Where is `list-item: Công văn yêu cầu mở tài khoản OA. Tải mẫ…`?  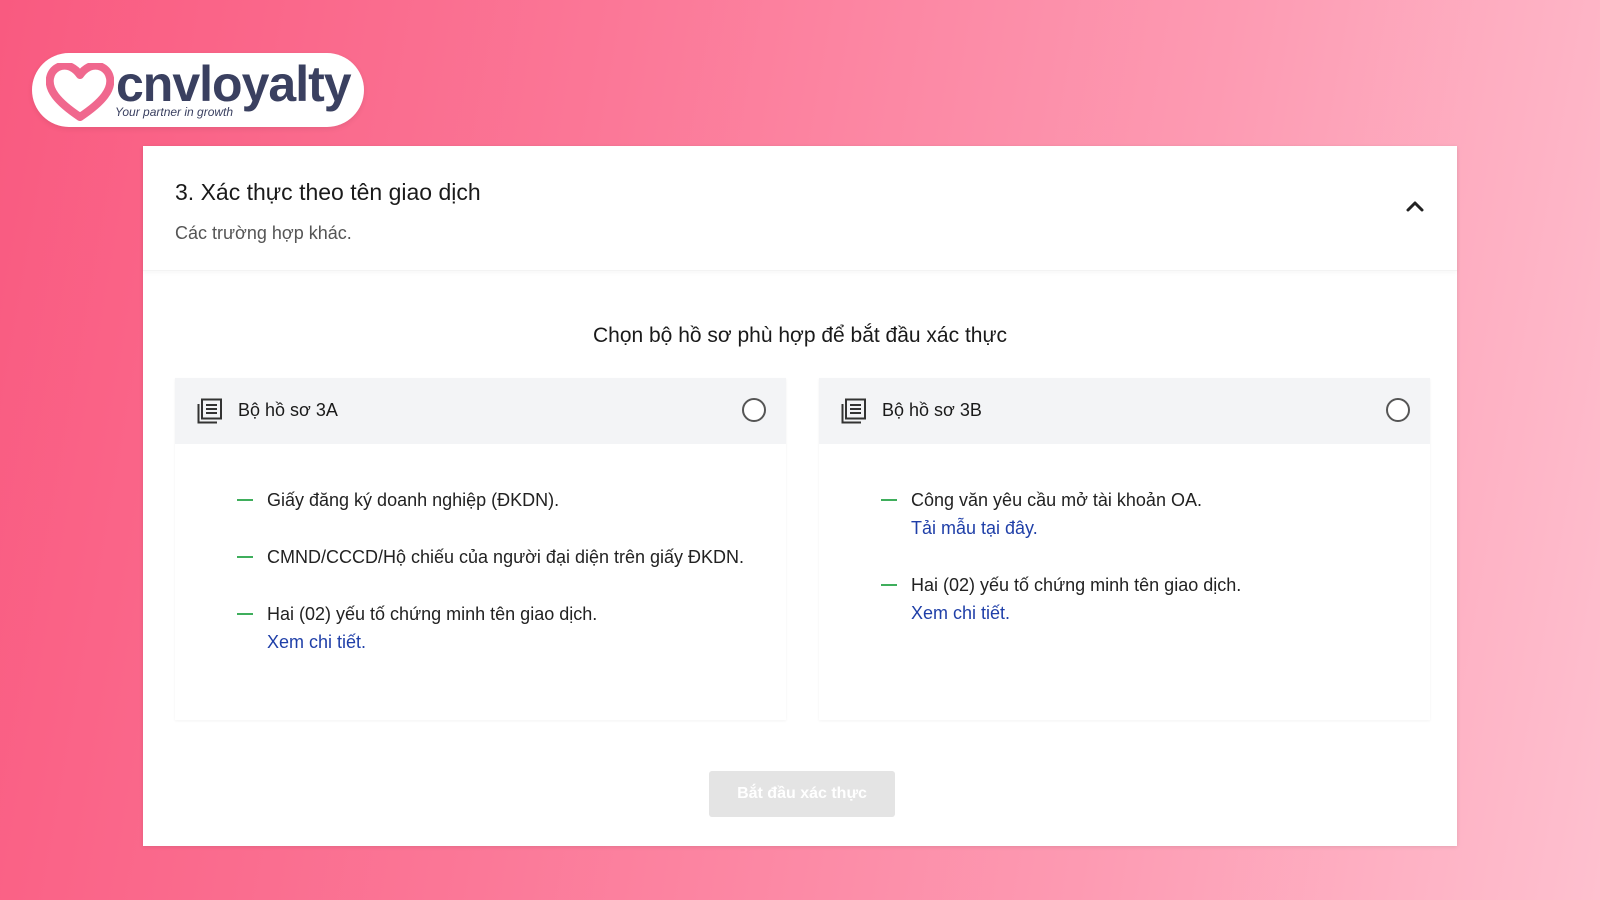 list-item: Công văn yêu cầu mở tài khoản OA. Tải mẫ… is located at coordinates (1135, 514).